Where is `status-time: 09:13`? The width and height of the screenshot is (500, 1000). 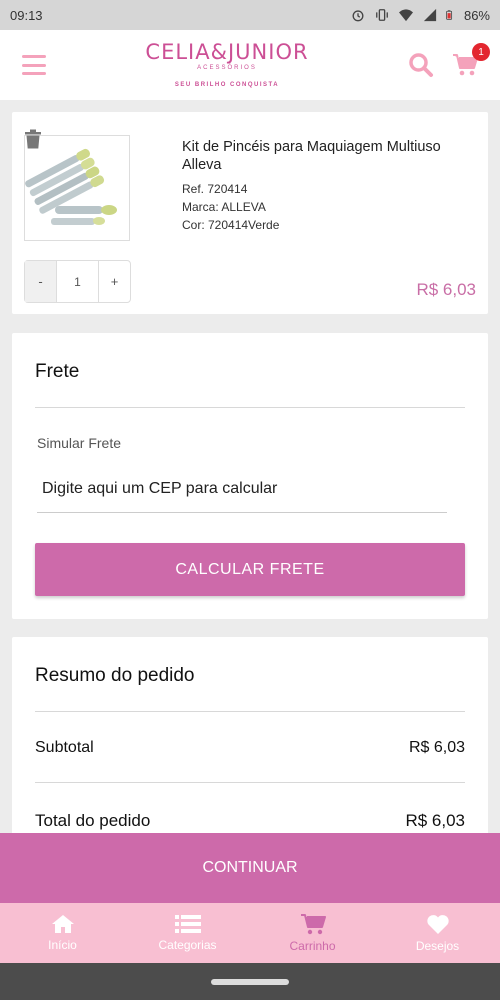
status-time: 09:13 is located at coordinates (26, 15).